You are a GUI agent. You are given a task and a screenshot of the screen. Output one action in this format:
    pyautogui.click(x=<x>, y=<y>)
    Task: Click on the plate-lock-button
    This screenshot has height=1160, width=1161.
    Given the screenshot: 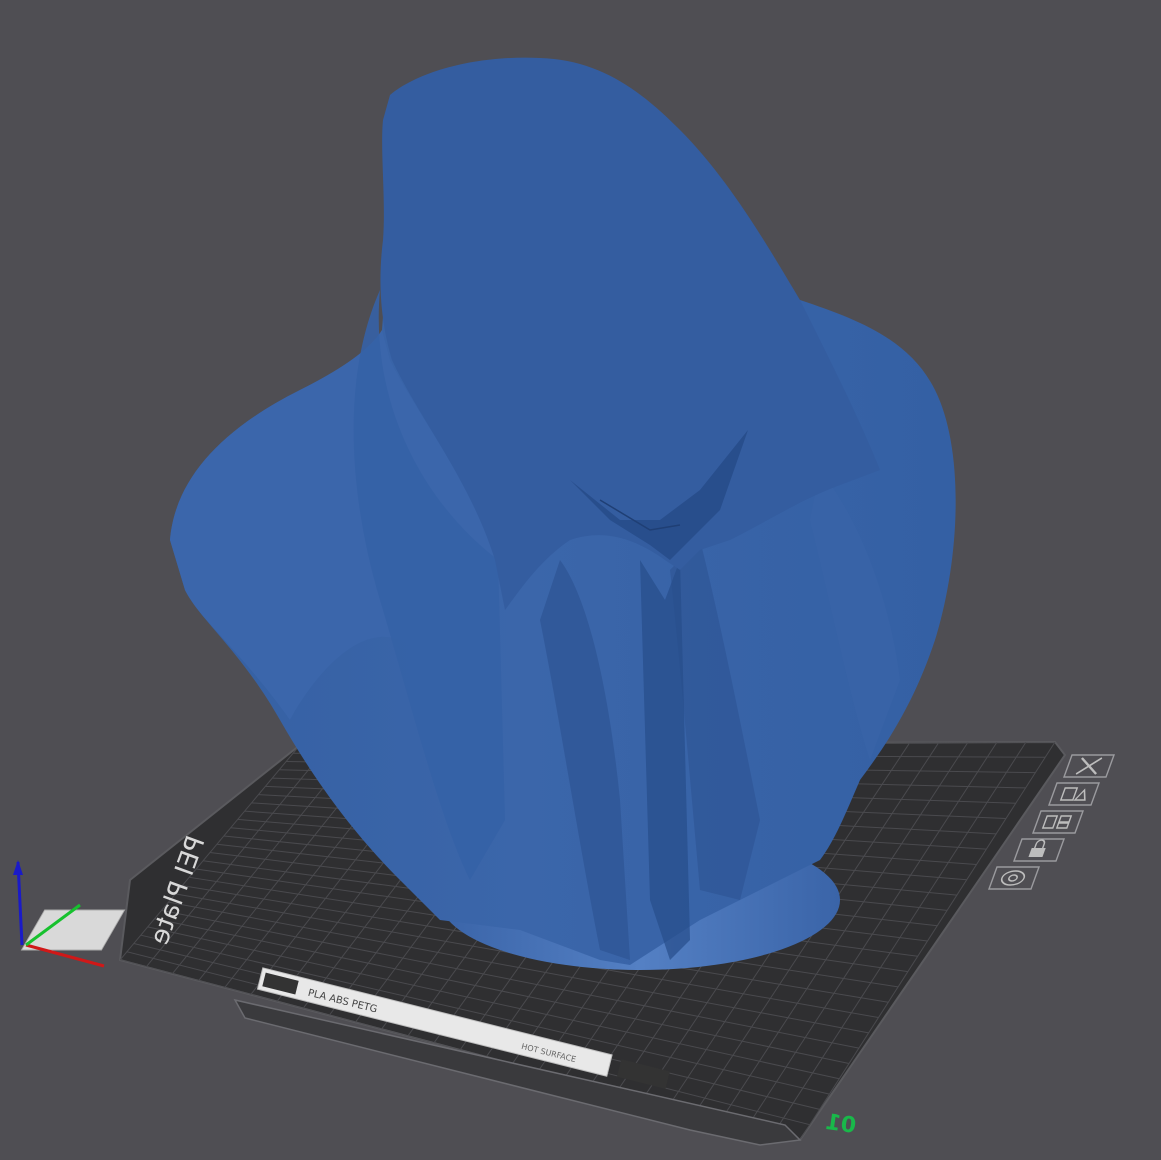 What is the action you would take?
    pyautogui.click(x=1039, y=850)
    